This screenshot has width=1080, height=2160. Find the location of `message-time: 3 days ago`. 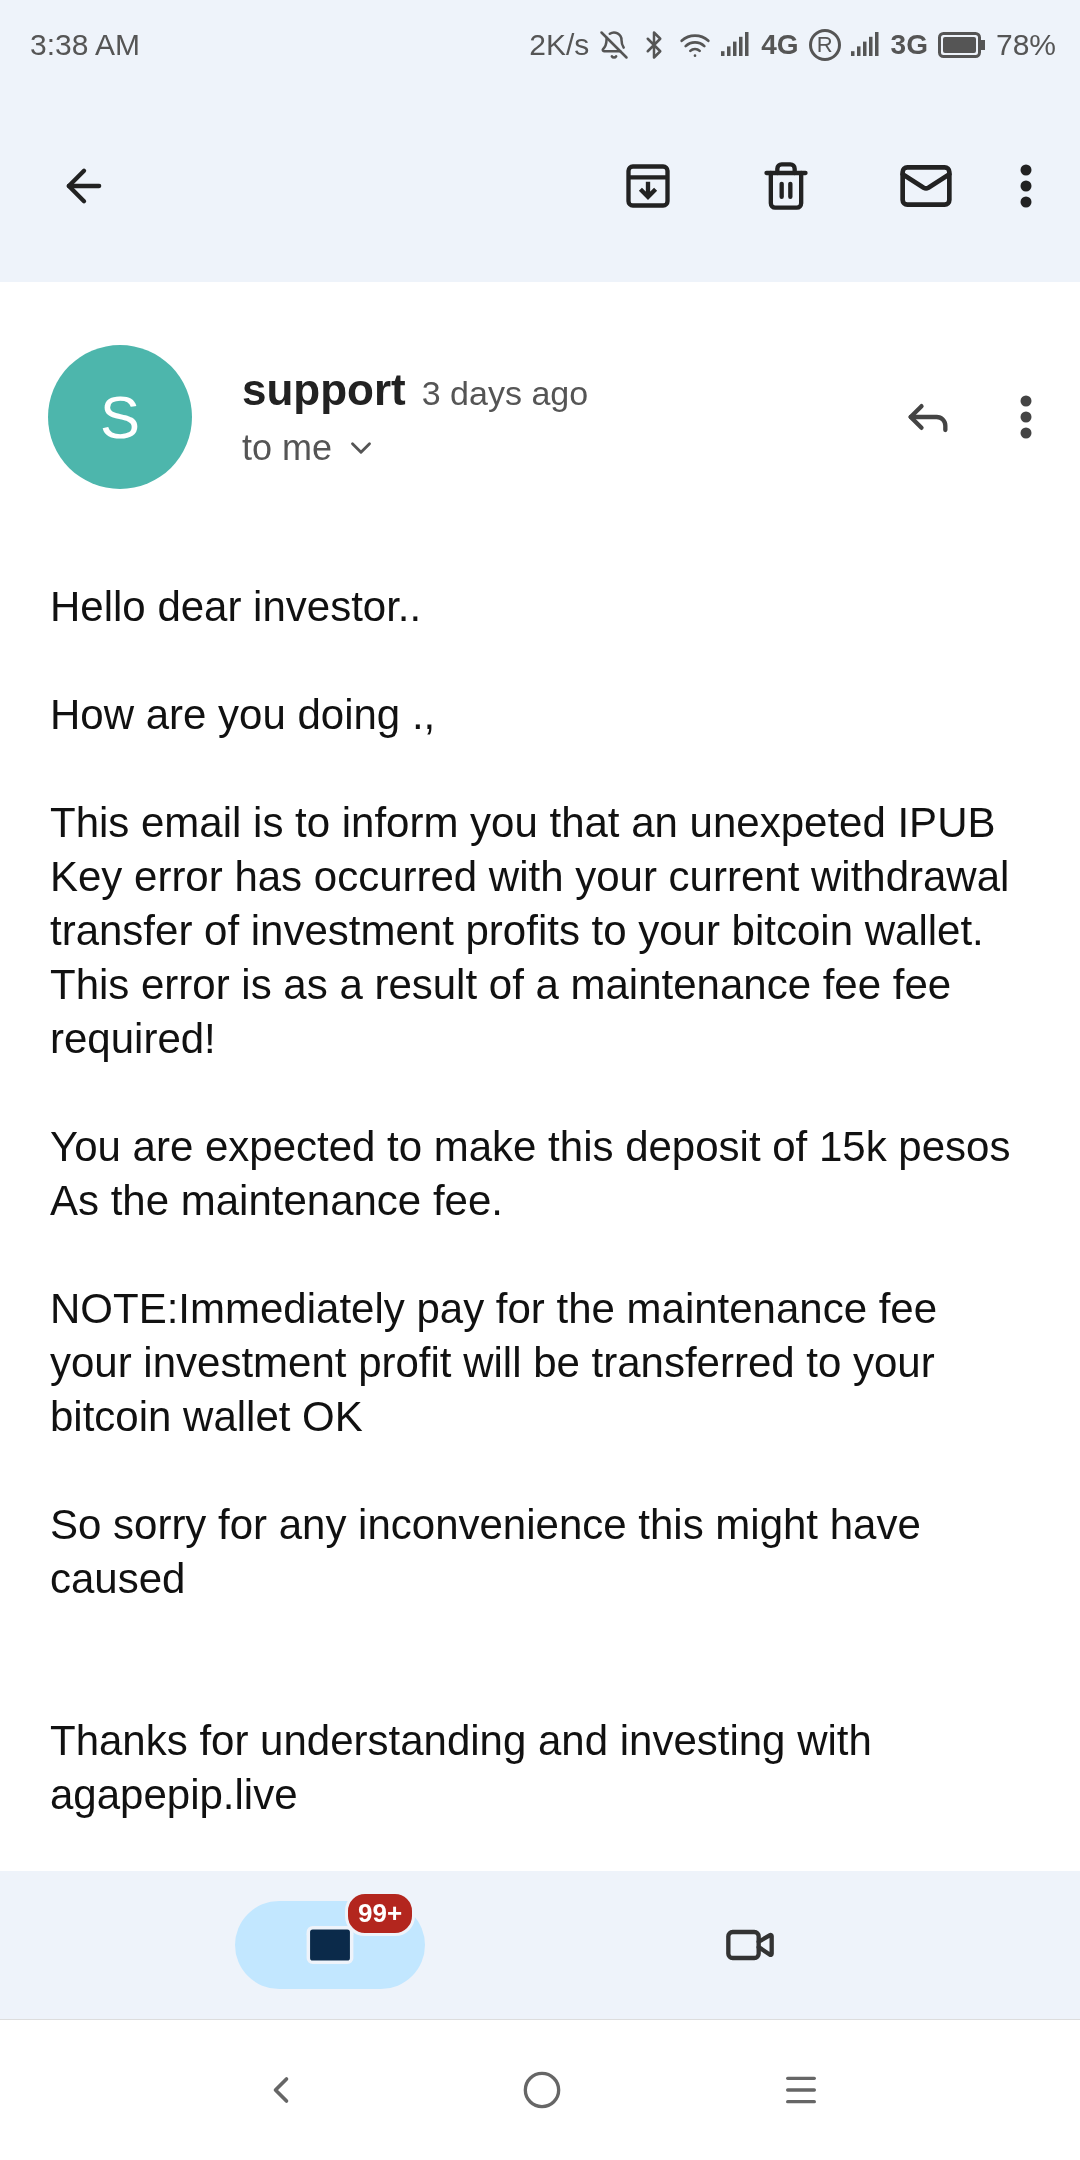

message-time: 3 days ago is located at coordinates (505, 393).